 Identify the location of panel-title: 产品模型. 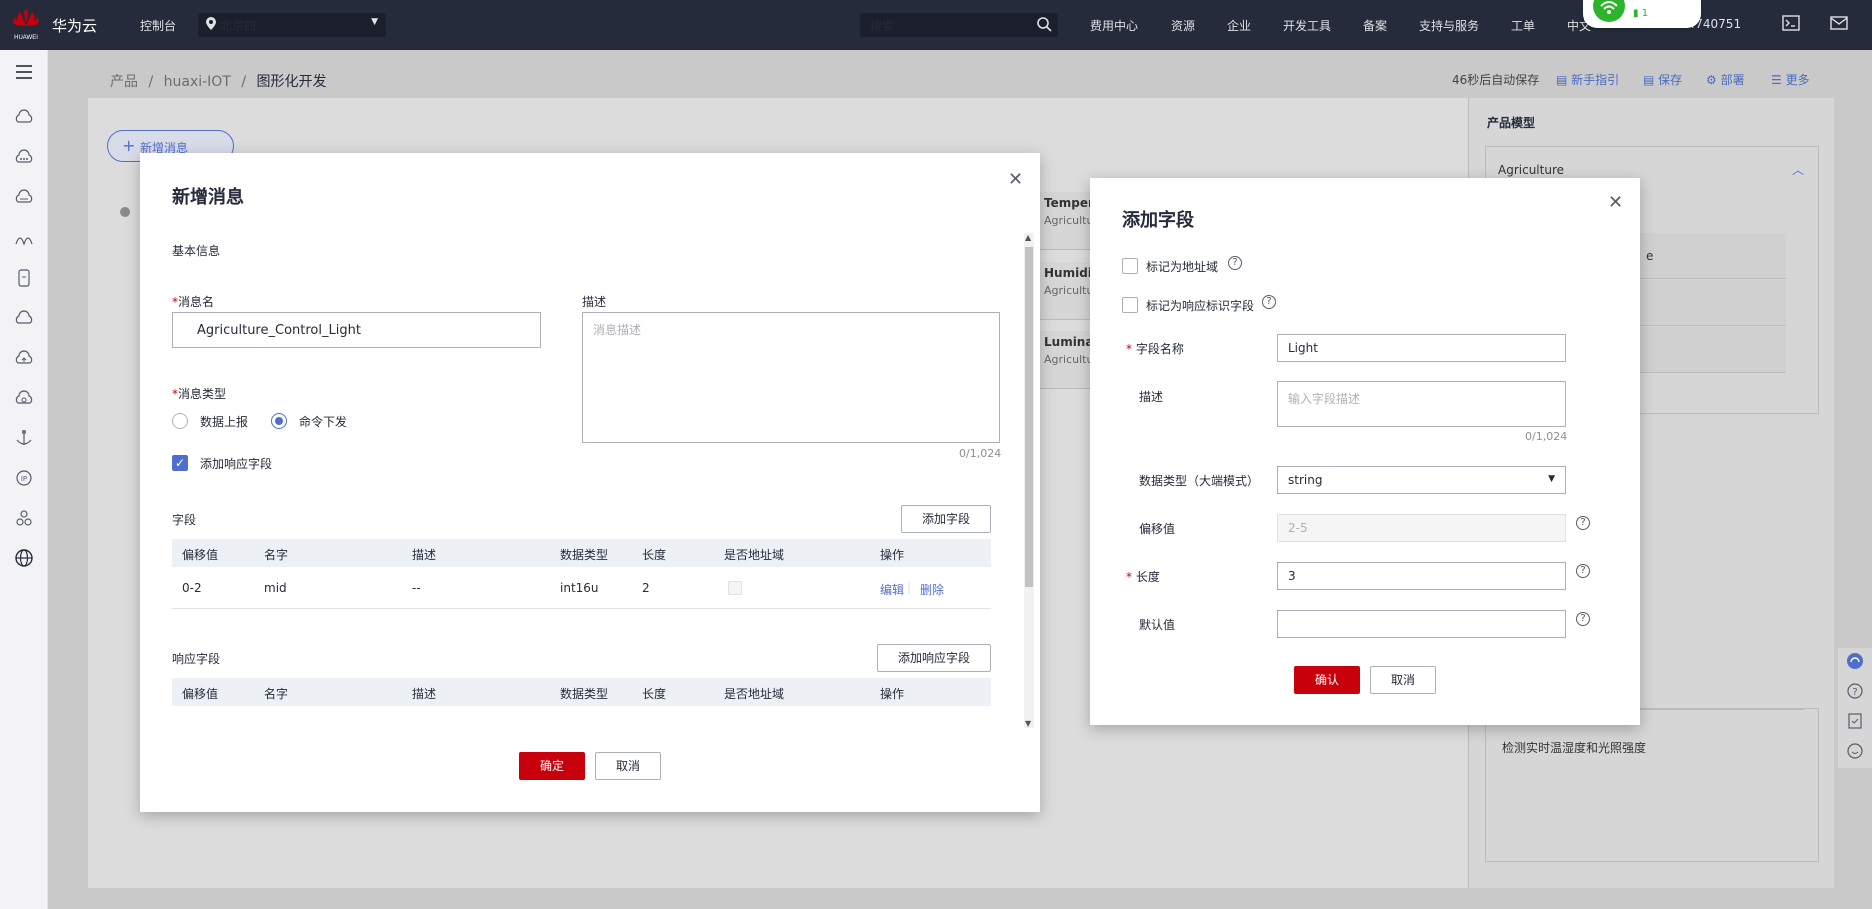
(1511, 123).